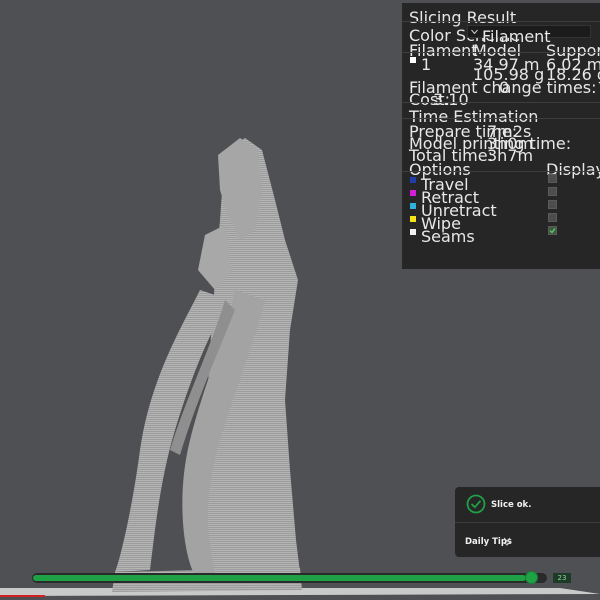 This screenshot has height=600, width=600. Describe the element at coordinates (279, 578) in the screenshot. I see `layer-slider-fill` at that location.